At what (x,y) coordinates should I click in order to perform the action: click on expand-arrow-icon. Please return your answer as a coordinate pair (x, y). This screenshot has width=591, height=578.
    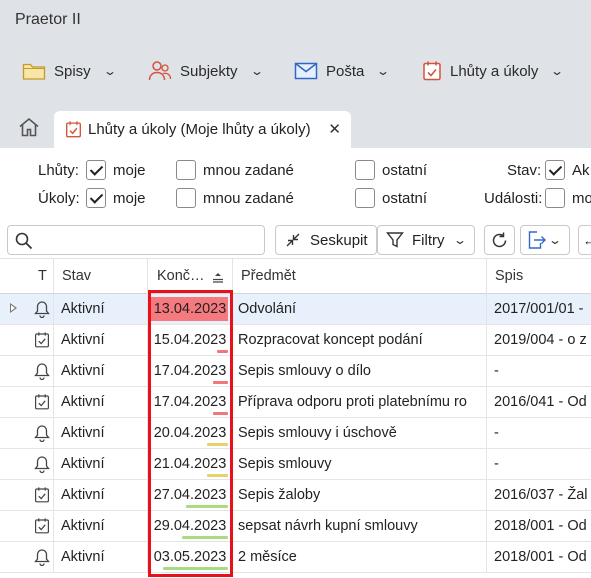
    Looking at the image, I should click on (13, 308).